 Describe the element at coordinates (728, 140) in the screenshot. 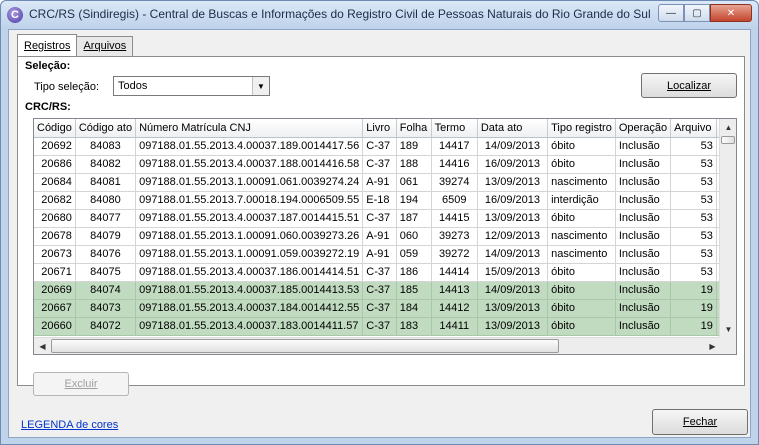

I see `vertical-scroll-thumb` at that location.